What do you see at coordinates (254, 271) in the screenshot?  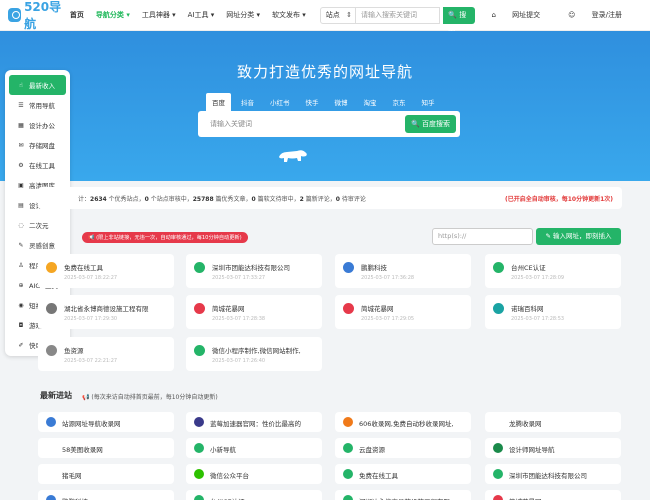 I see `site-card: 深圳市团能达科技有限公司 2025-03-07 17:33:27` at bounding box center [254, 271].